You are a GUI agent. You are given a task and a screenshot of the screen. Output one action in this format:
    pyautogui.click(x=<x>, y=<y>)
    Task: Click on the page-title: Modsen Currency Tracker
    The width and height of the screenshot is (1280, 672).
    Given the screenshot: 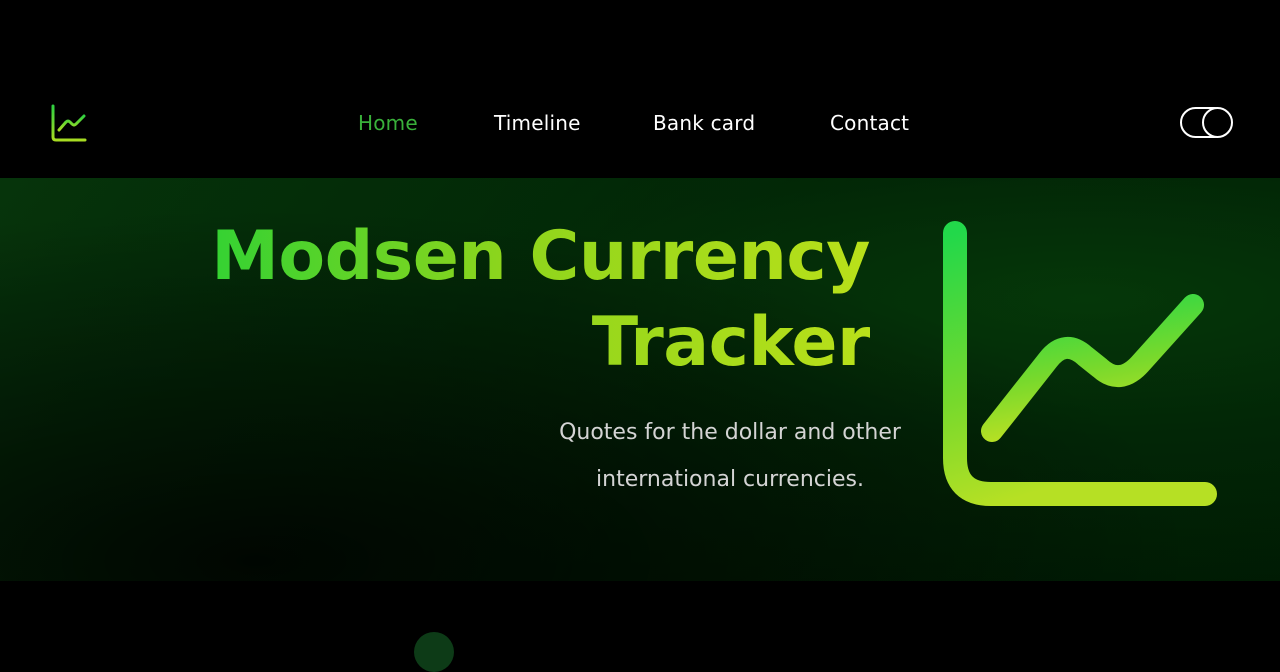 What is the action you would take?
    pyautogui.click(x=540, y=300)
    